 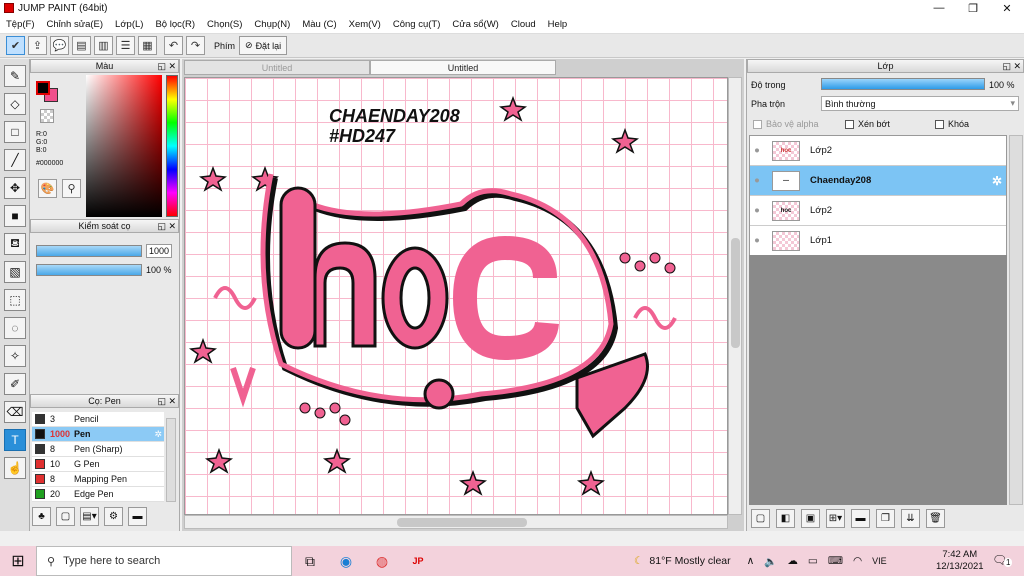 I want to click on tray-chevron-icon: ∧, so click(x=751, y=561).